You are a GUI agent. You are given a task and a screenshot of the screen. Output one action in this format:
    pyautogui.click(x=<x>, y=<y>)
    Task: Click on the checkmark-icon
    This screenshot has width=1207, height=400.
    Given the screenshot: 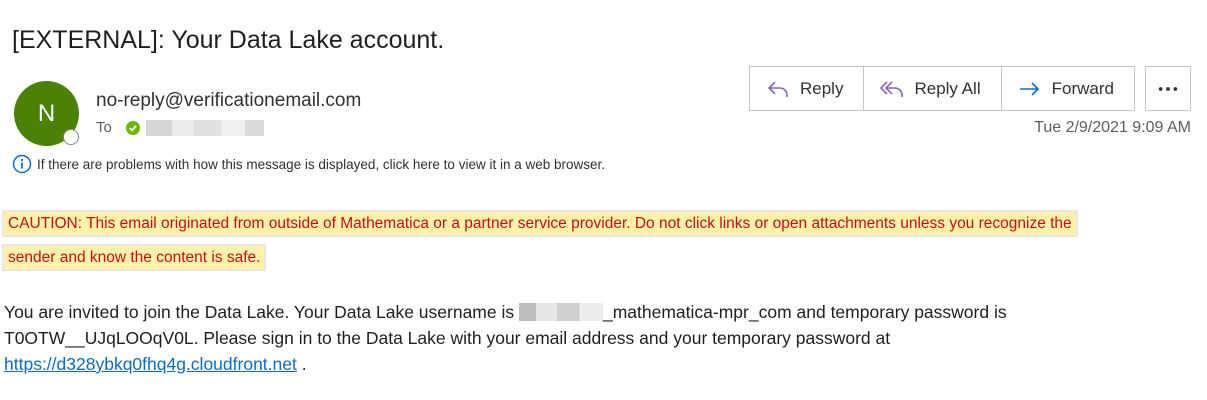 What is the action you would take?
    pyautogui.click(x=132, y=127)
    